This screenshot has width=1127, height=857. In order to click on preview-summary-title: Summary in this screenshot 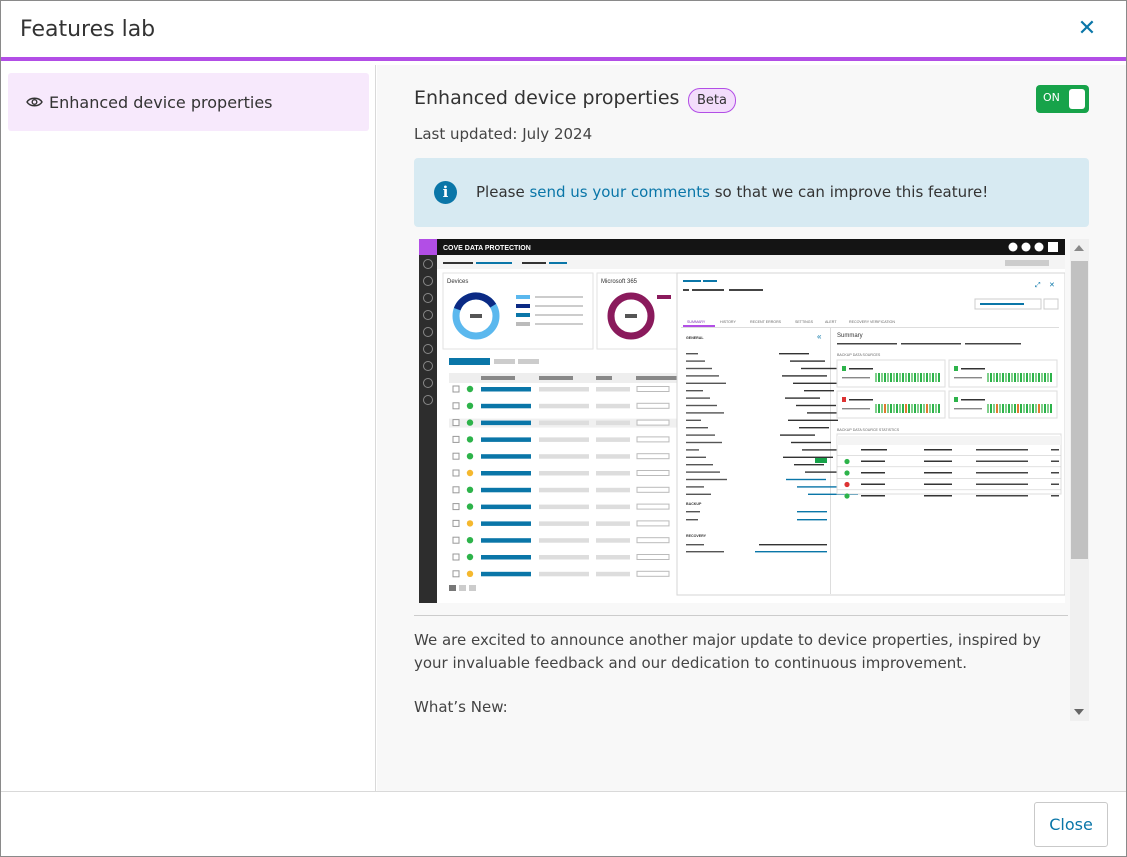, I will do `click(850, 336)`.